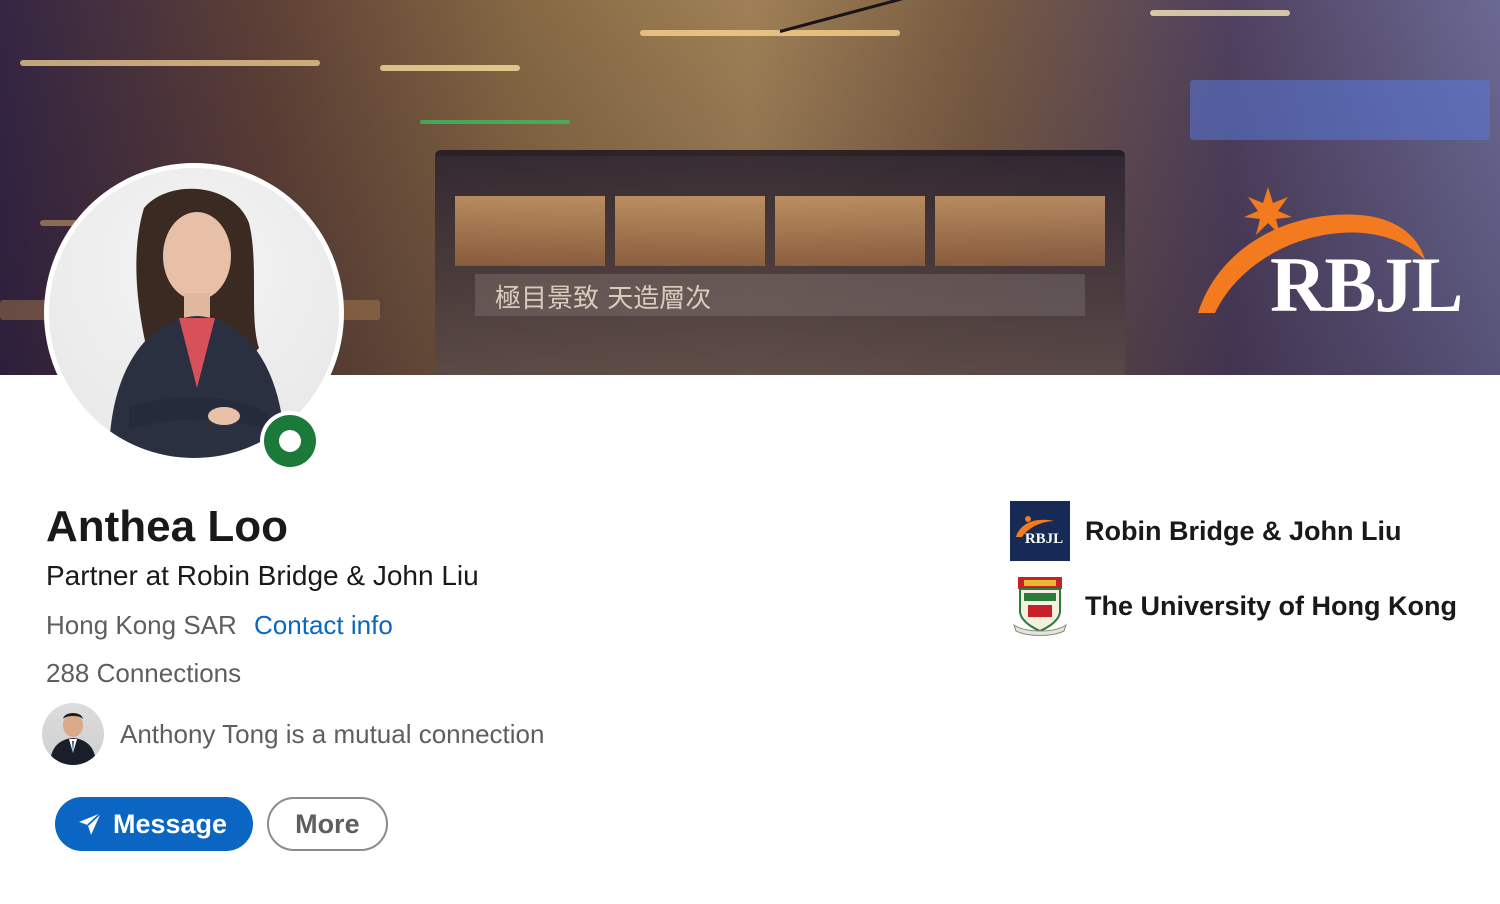  I want to click on hku-crest-icon, so click(1040, 606).